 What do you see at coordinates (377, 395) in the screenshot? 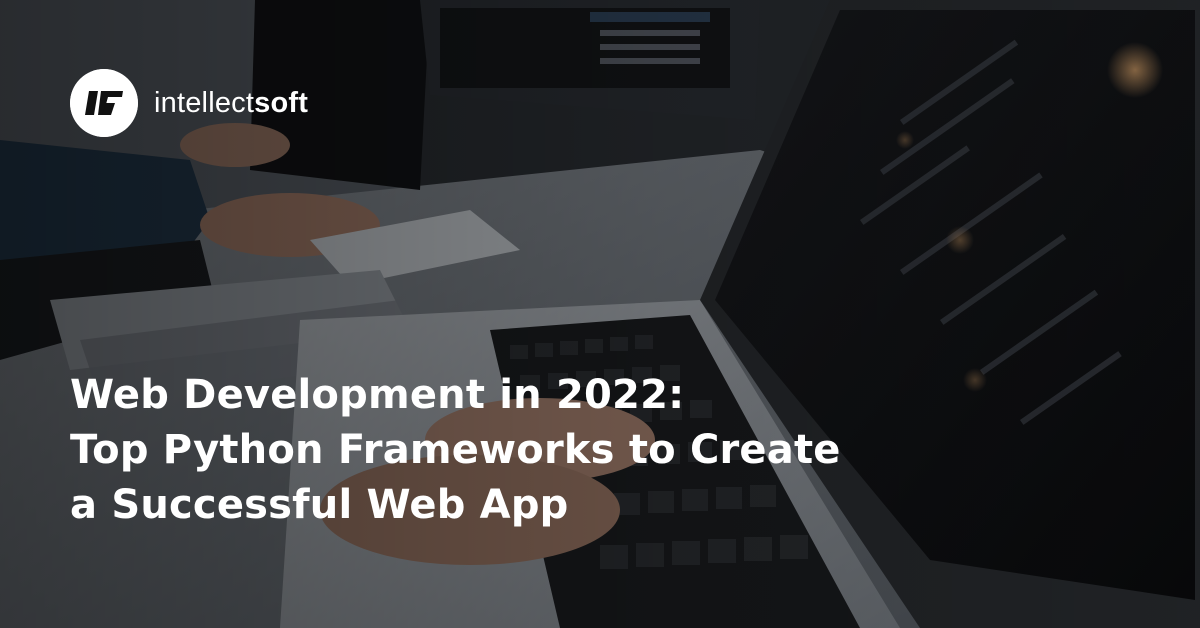
I see `headline-line-1: Web Development in 2022:` at bounding box center [377, 395].